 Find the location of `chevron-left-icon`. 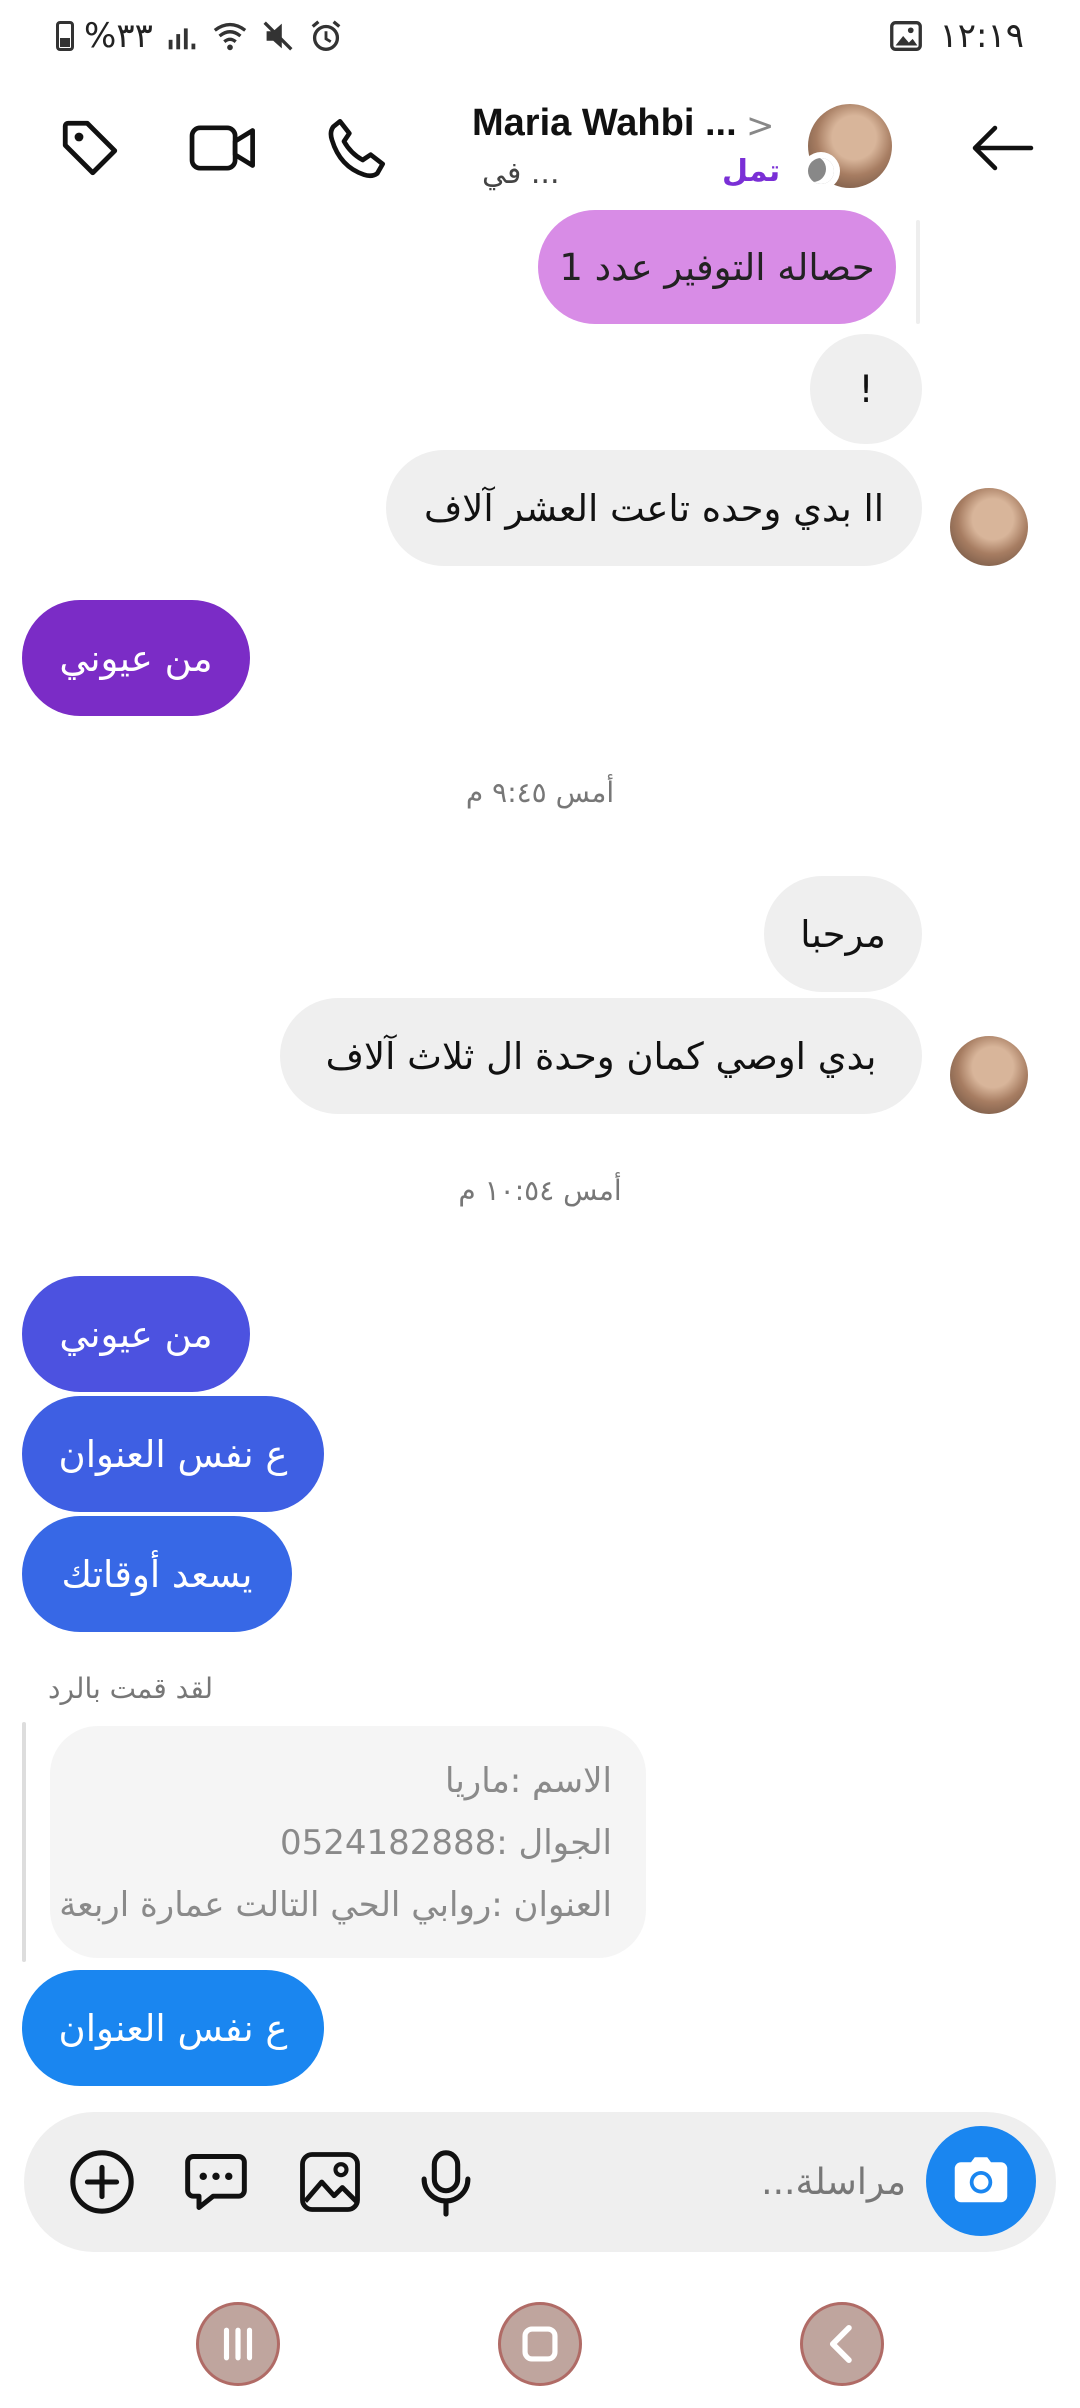

chevron-left-icon is located at coordinates (840, 2344).